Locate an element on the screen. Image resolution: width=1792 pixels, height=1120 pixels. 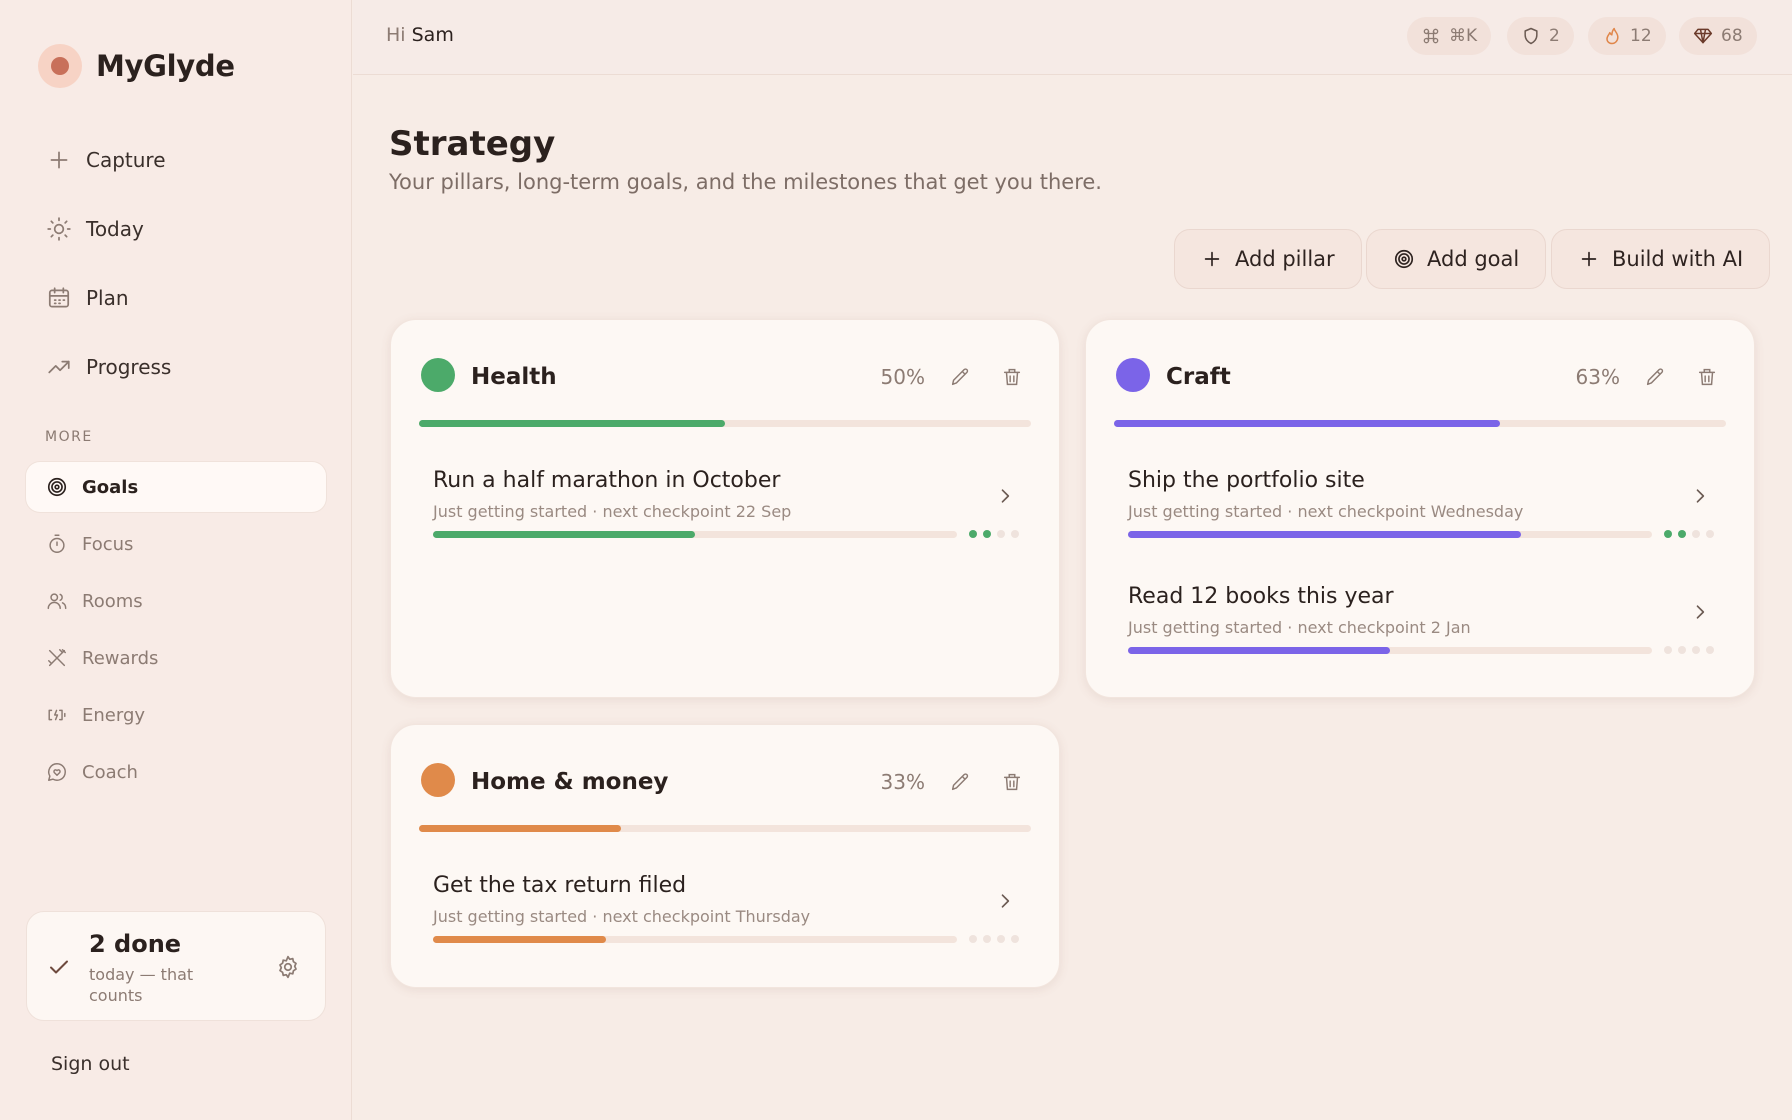
trending-up-icon is located at coordinates (59, 367).